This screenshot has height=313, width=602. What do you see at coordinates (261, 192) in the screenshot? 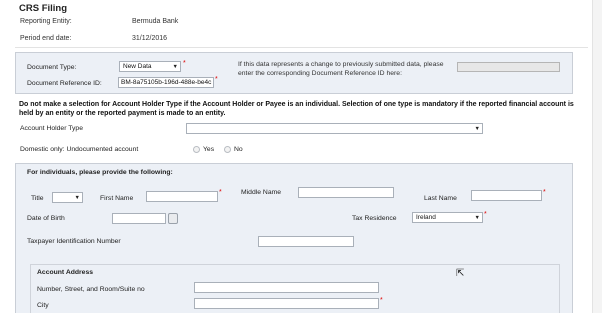
I see `middle-name-label: Middle Name` at bounding box center [261, 192].